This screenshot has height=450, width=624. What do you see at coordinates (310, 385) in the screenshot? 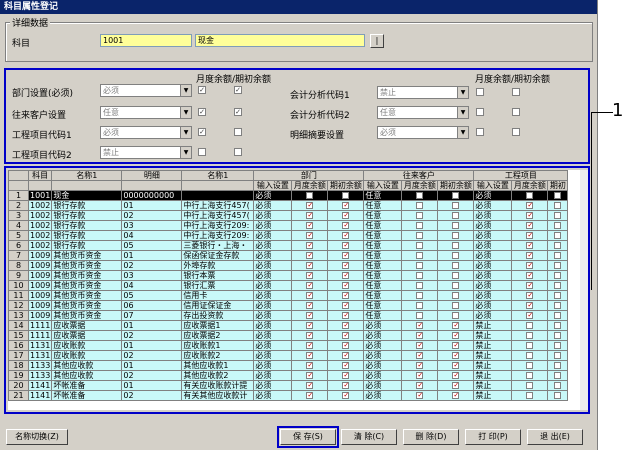
I see `dept-monthly-cell: ✓` at bounding box center [310, 385].